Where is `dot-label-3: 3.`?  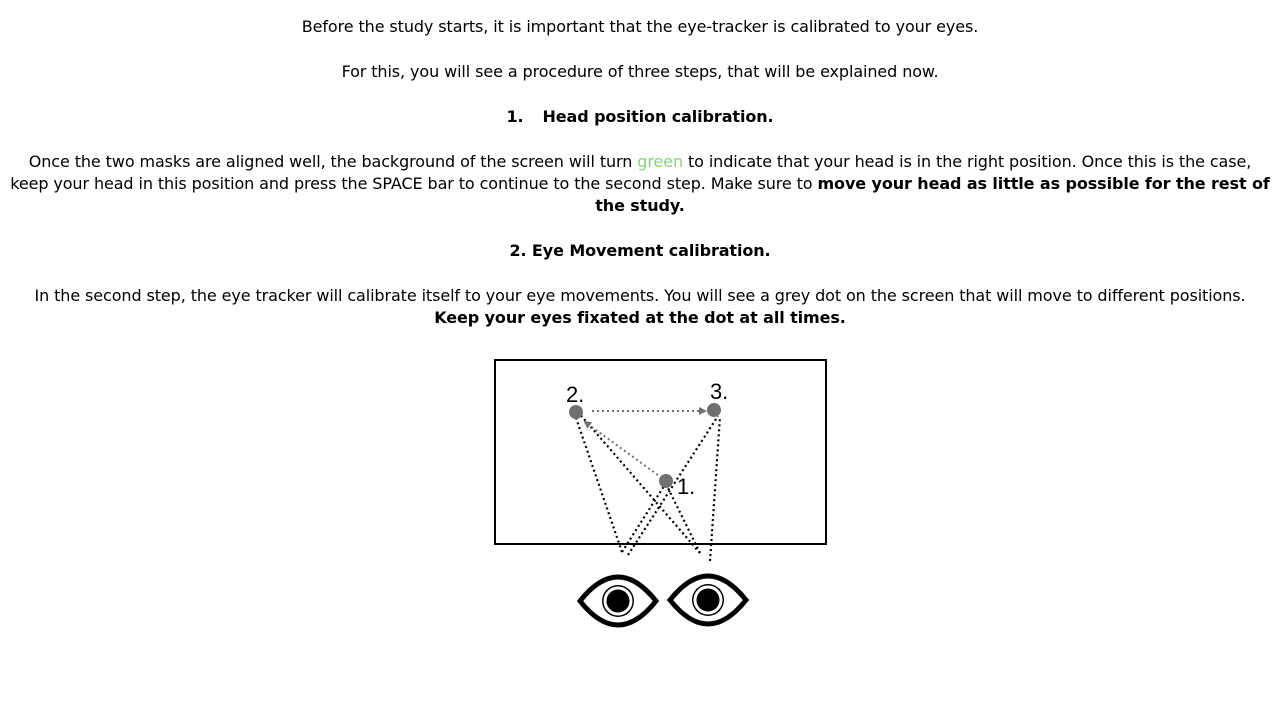
dot-label-3: 3. is located at coordinates (719, 391).